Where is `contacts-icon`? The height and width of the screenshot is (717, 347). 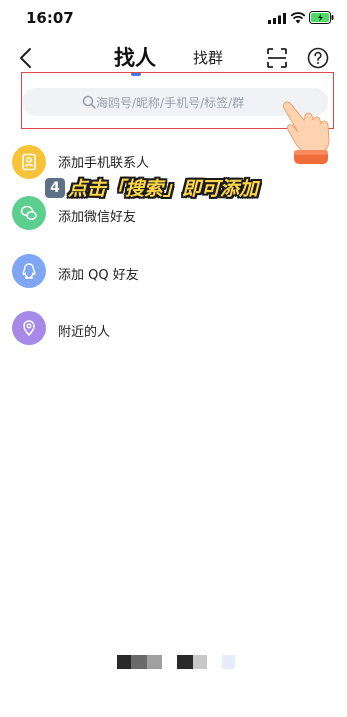
contacts-icon is located at coordinates (29, 162).